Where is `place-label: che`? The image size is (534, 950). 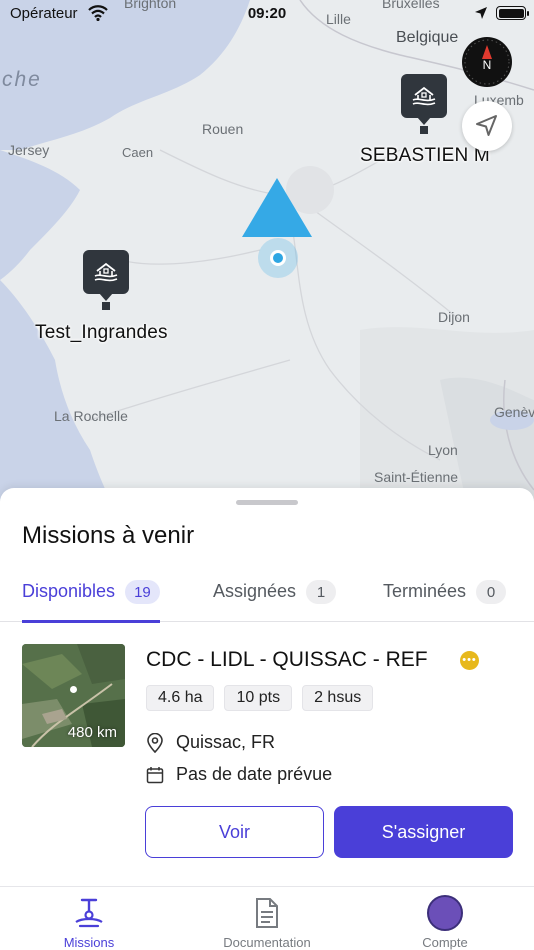 place-label: che is located at coordinates (22, 79).